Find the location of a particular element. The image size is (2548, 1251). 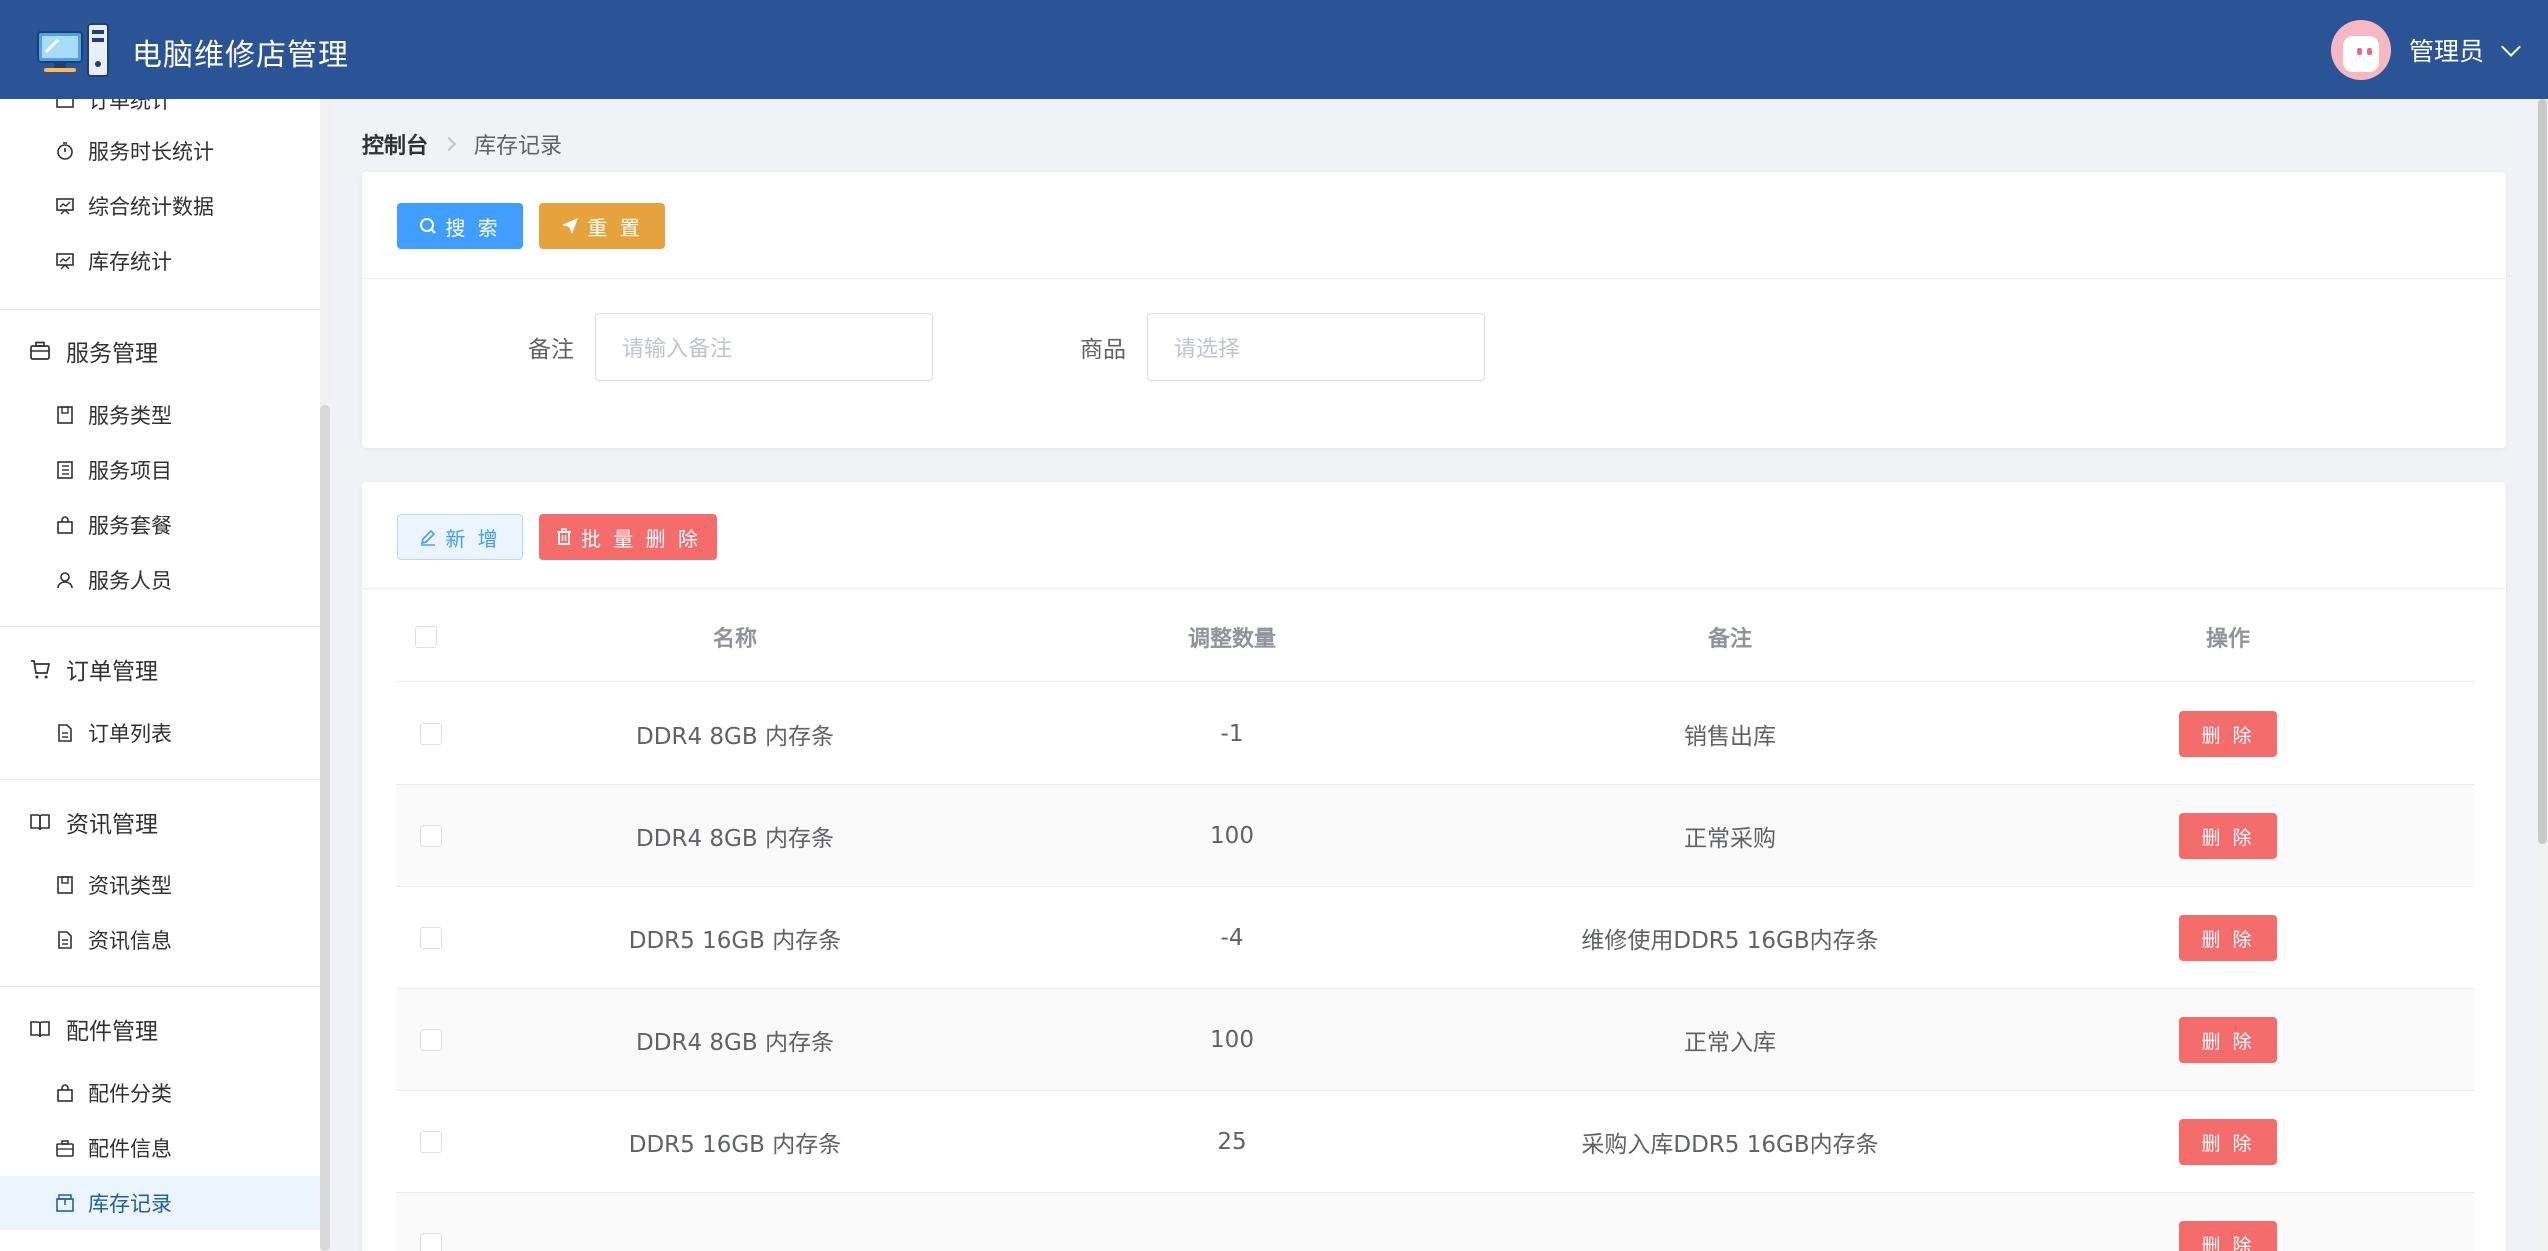

table-row: DDR5 16GB 内存条 25 采购入库DDR5 16GB内存条 删 除 is located at coordinates (1435, 1142).